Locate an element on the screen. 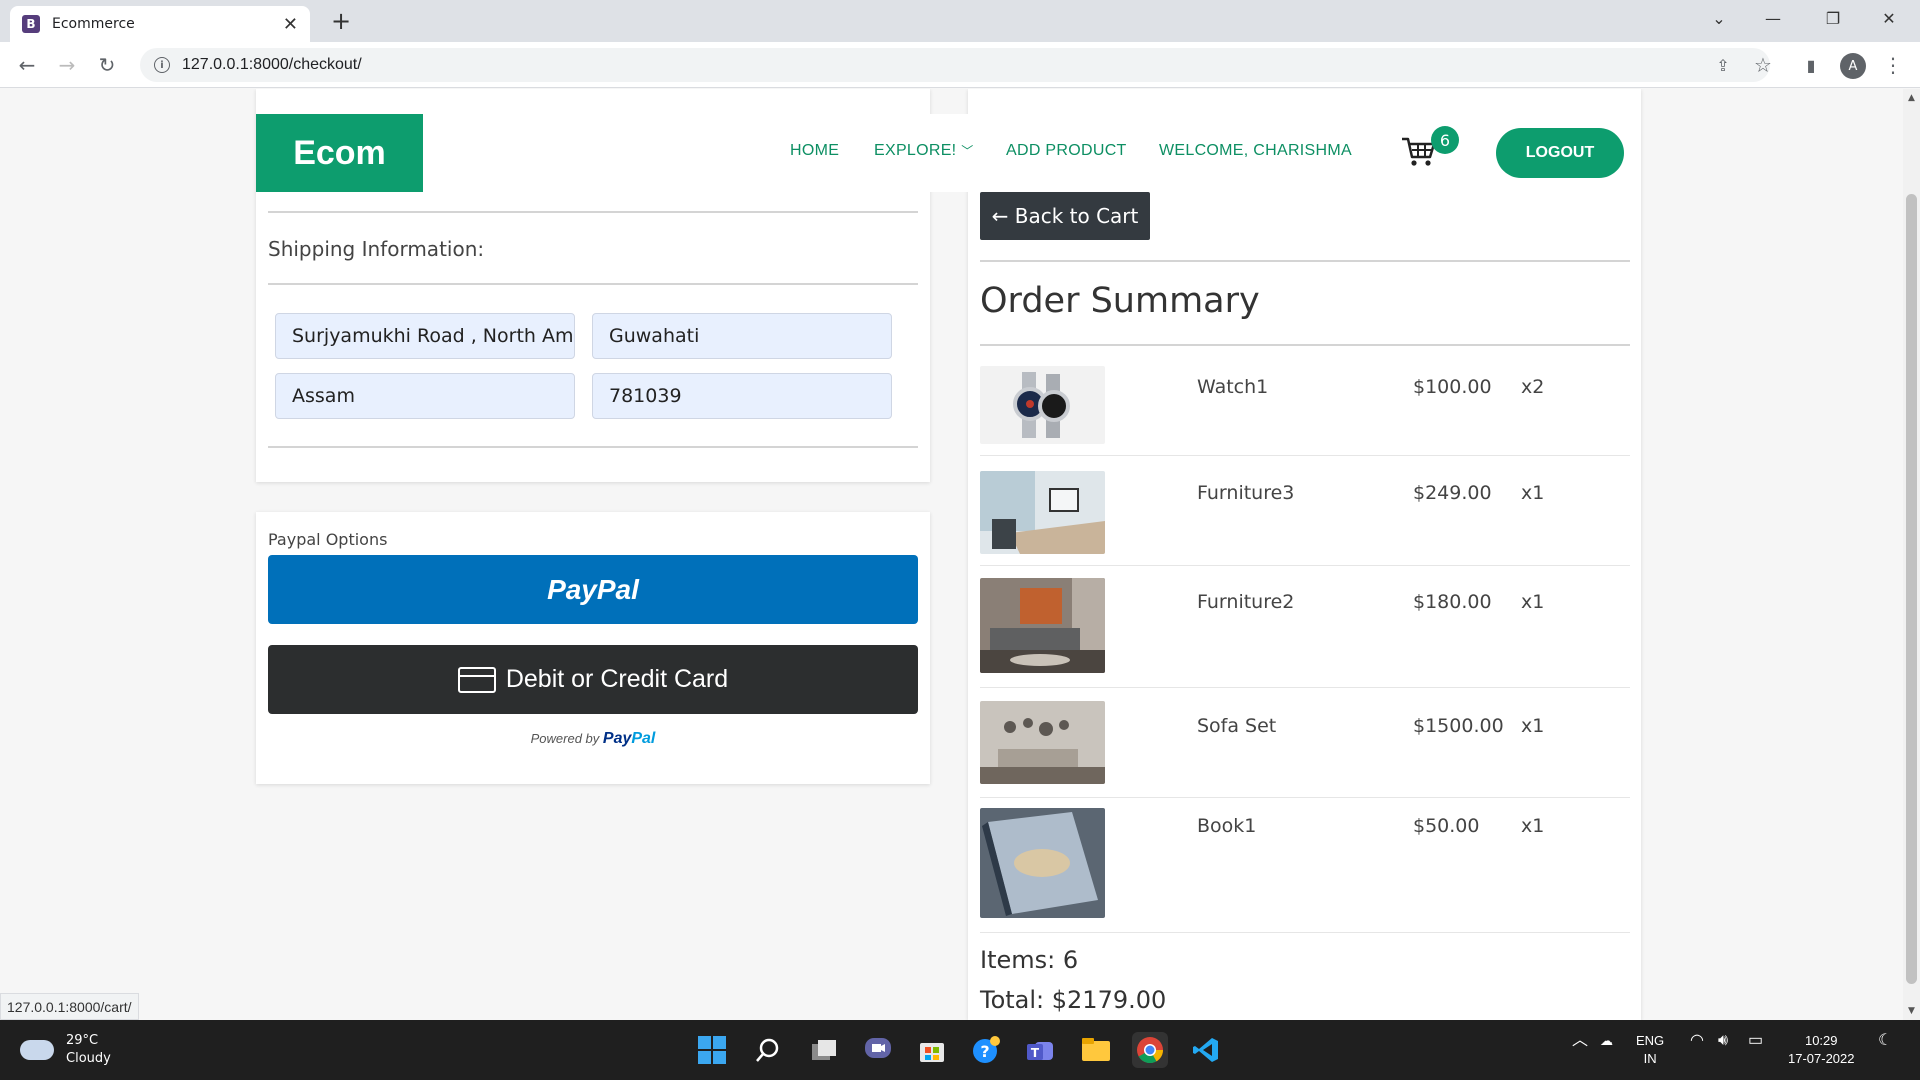  teams-icon: T is located at coordinates (1040, 1050).